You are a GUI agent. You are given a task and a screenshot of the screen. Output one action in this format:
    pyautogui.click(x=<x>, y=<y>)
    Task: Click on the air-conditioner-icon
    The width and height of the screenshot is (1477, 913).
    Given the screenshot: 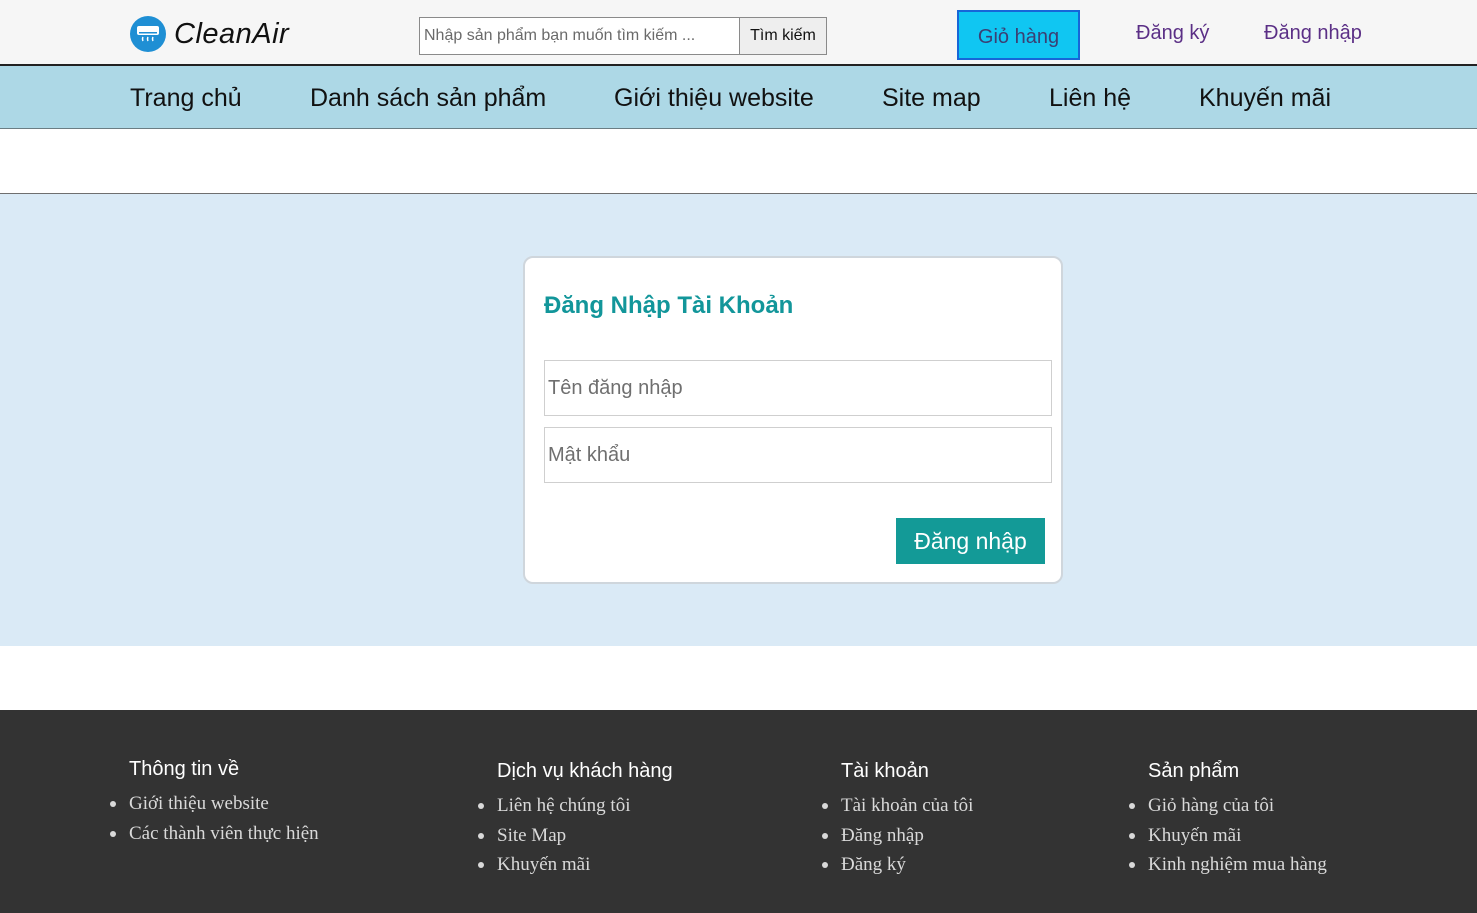 What is the action you would take?
    pyautogui.click(x=148, y=34)
    